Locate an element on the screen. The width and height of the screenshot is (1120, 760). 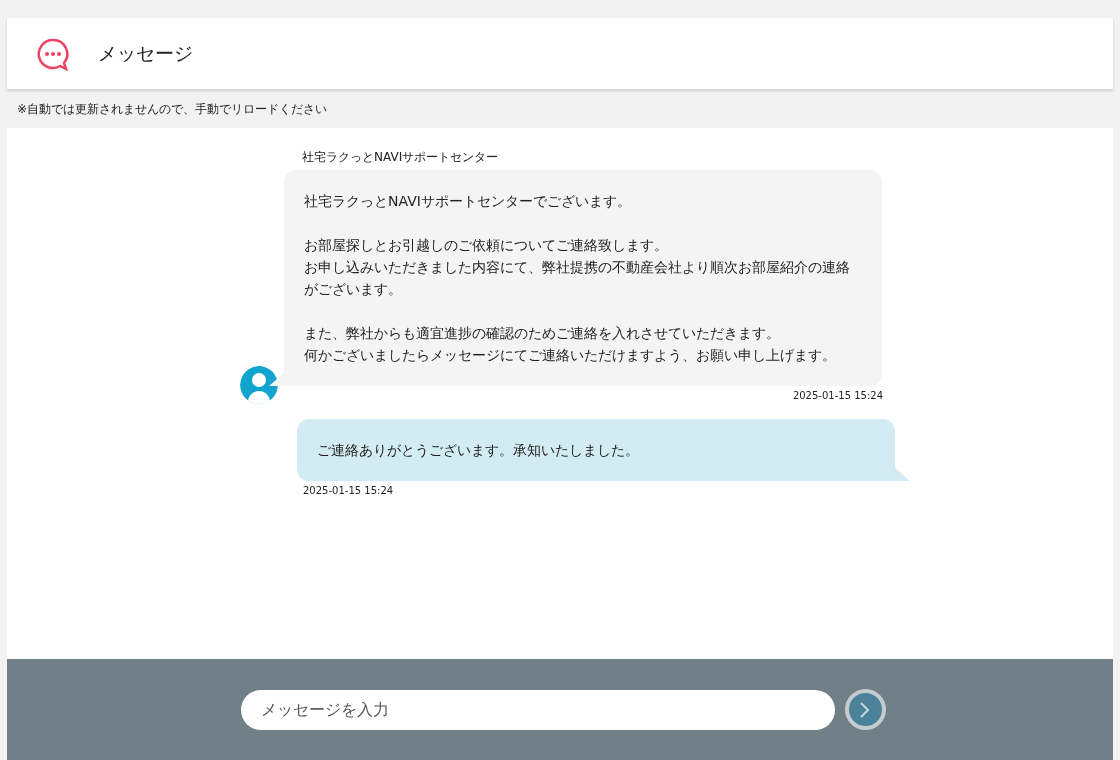
message-input: メッセージを入力 is located at coordinates (537, 709).